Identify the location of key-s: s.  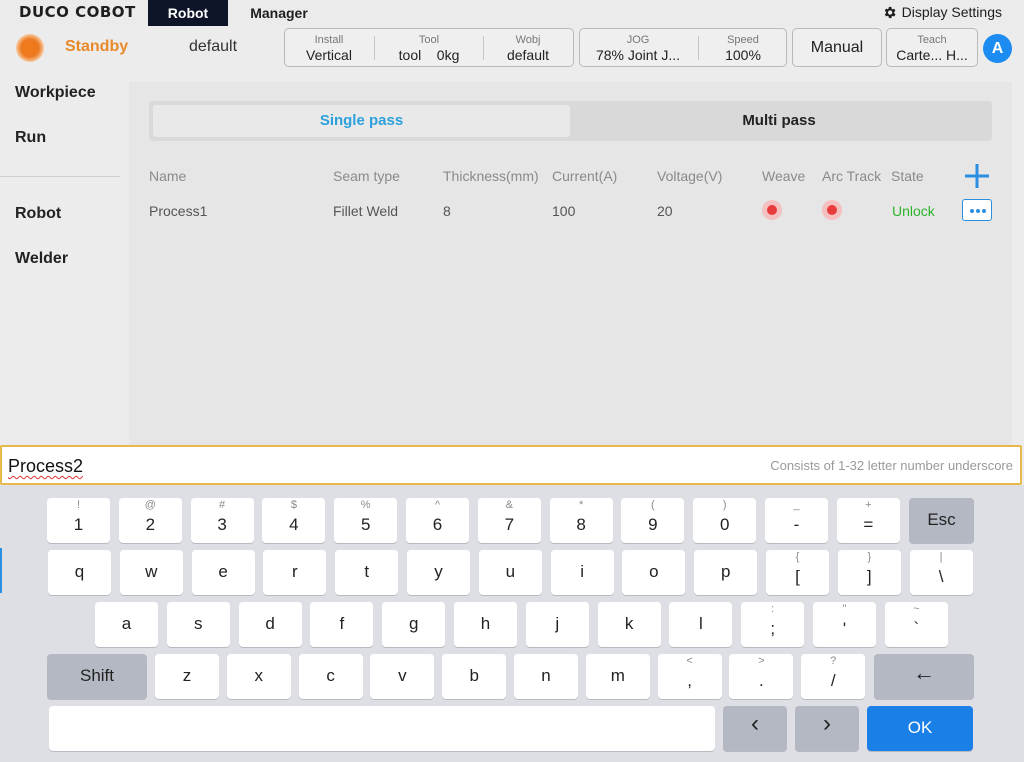
(198, 624).